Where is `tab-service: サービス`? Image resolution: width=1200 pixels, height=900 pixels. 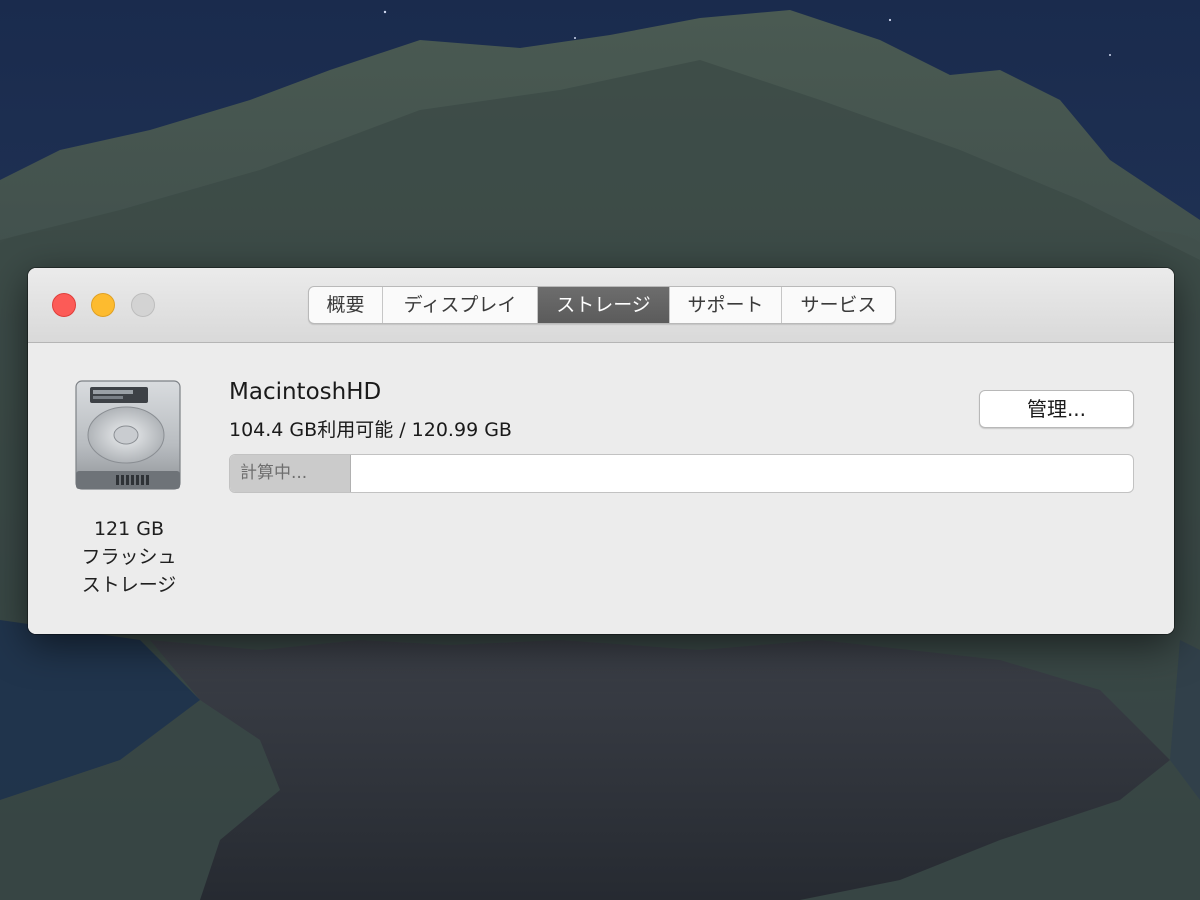
tab-service: サービス is located at coordinates (838, 305).